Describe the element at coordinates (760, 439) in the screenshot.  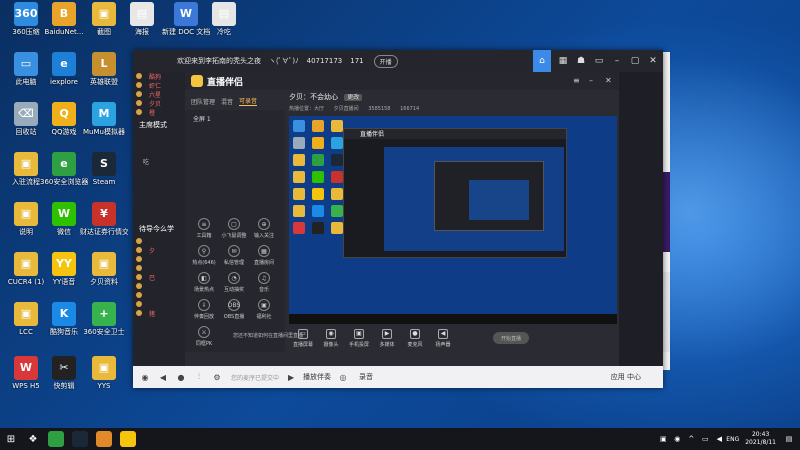
I see `clock: 20:43 2021/8/11` at that location.